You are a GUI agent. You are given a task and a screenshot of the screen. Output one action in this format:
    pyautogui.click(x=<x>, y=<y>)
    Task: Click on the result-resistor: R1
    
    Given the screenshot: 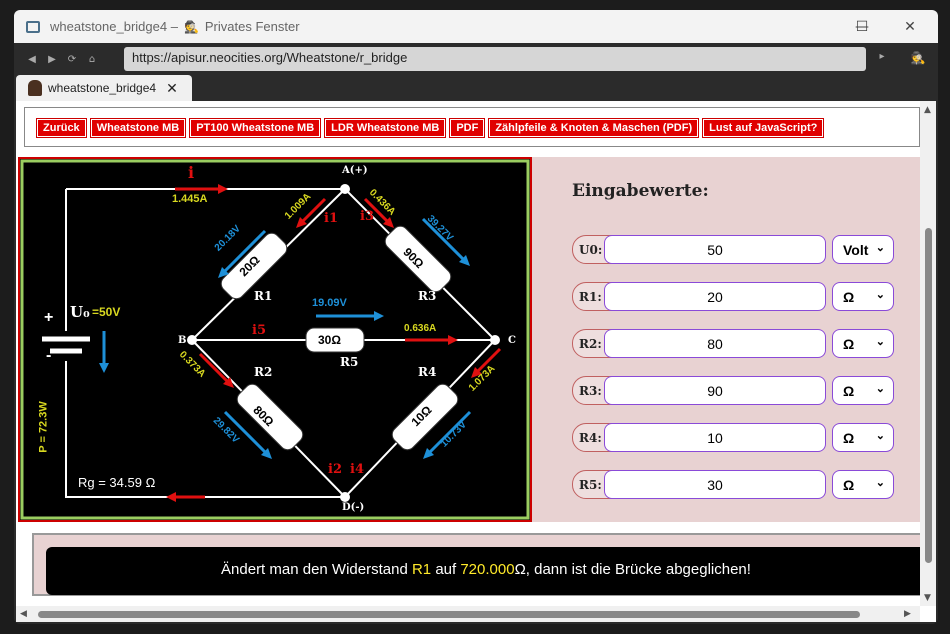 What is the action you would take?
    pyautogui.click(x=421, y=569)
    